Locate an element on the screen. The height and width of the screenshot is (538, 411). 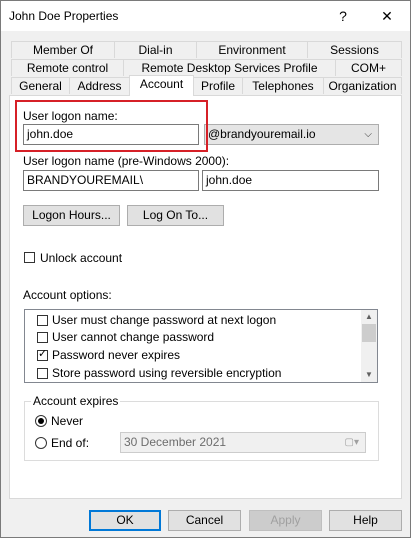
tab-rds-profile: Remote Desktop Services Profile is located at coordinates (229, 67).